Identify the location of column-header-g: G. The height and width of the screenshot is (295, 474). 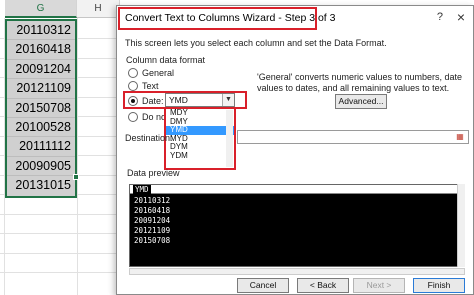
(41, 9).